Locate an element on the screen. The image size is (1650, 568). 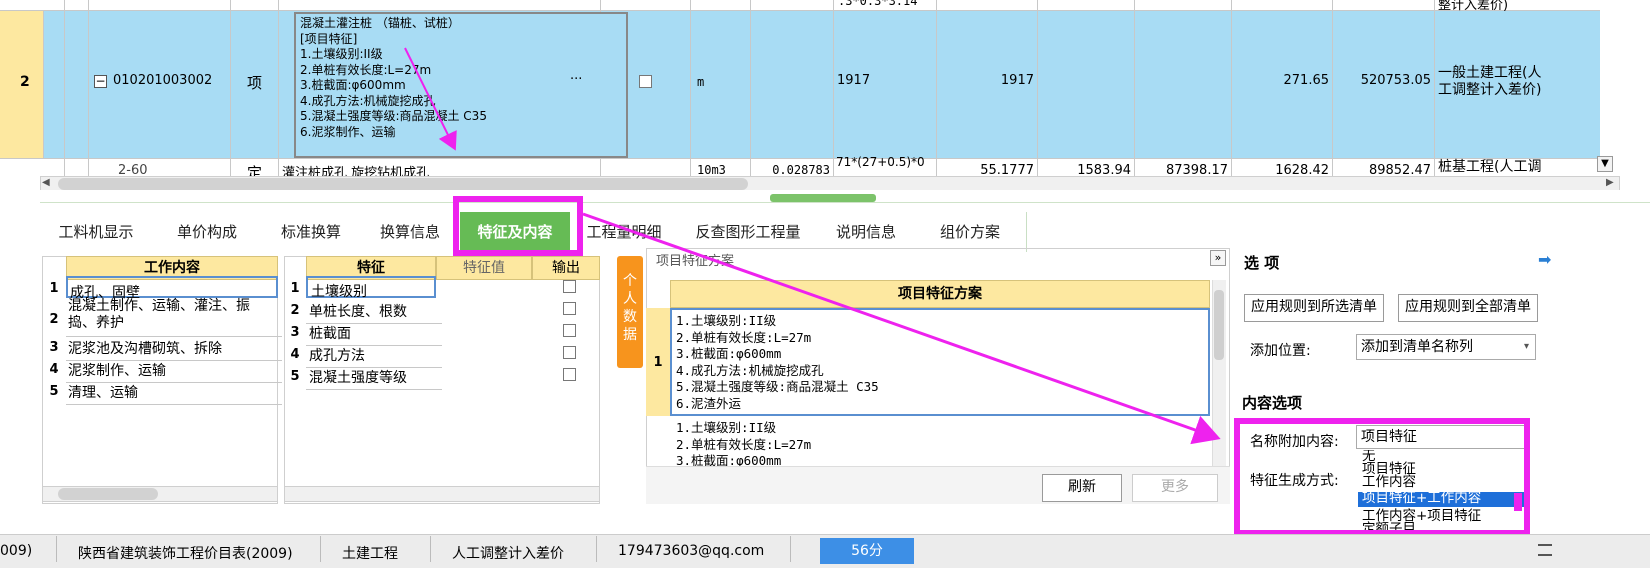
row-checkbox is located at coordinates (645, 81).